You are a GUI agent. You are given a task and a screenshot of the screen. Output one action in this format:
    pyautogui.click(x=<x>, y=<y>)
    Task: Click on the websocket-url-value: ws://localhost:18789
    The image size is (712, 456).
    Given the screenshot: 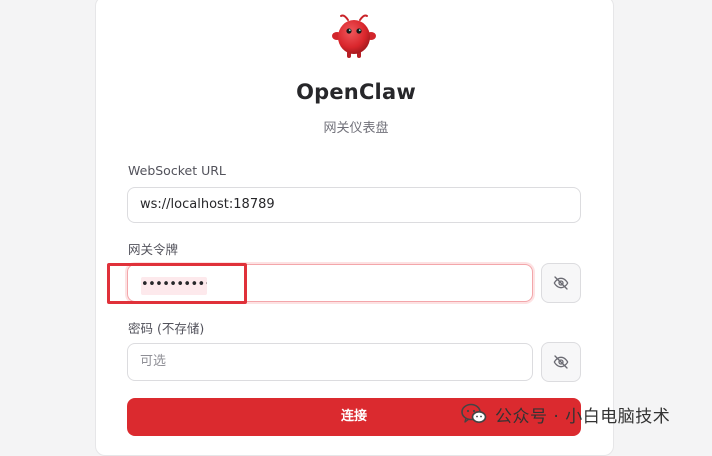 What is the action you would take?
    pyautogui.click(x=207, y=204)
    